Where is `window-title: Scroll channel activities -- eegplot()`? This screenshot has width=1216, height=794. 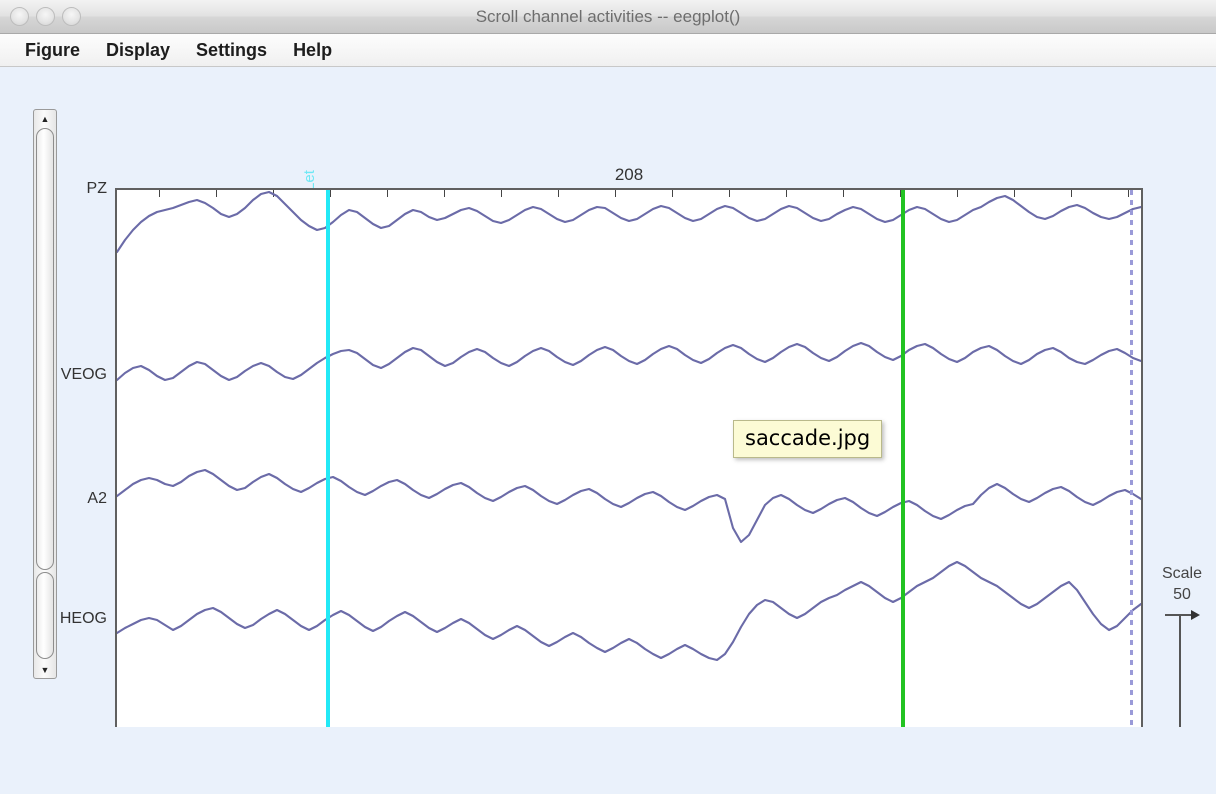 window-title: Scroll channel activities -- eegplot() is located at coordinates (608, 16).